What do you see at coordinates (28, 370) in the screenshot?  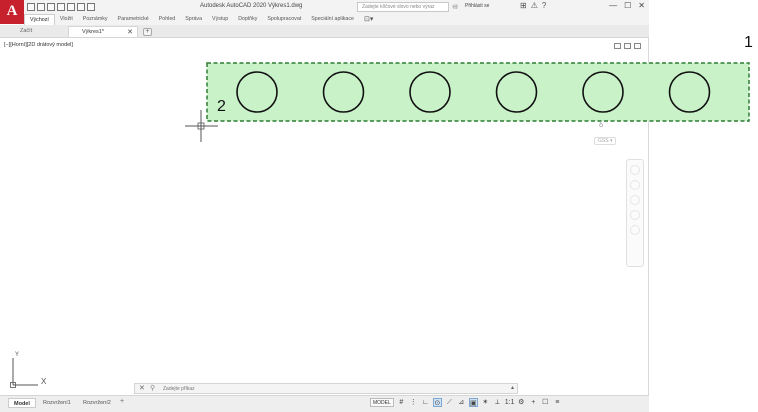 I see `ucs-icon: Y X` at bounding box center [28, 370].